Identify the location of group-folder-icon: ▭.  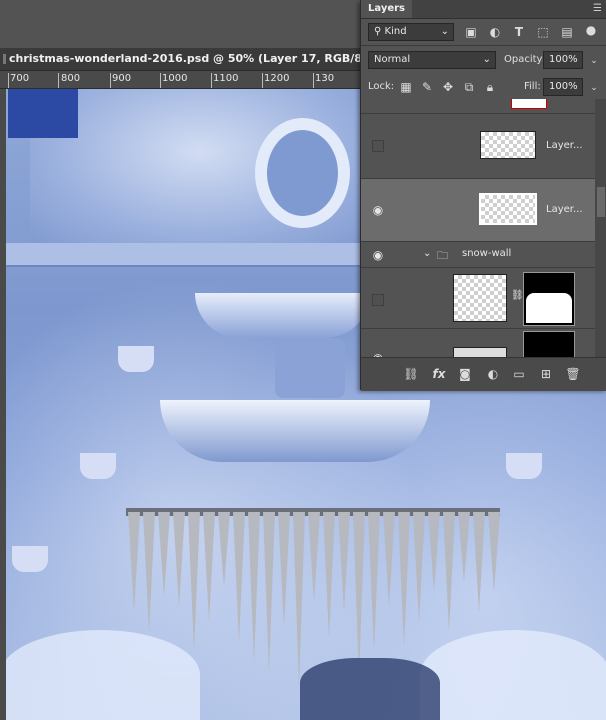
(519, 374).